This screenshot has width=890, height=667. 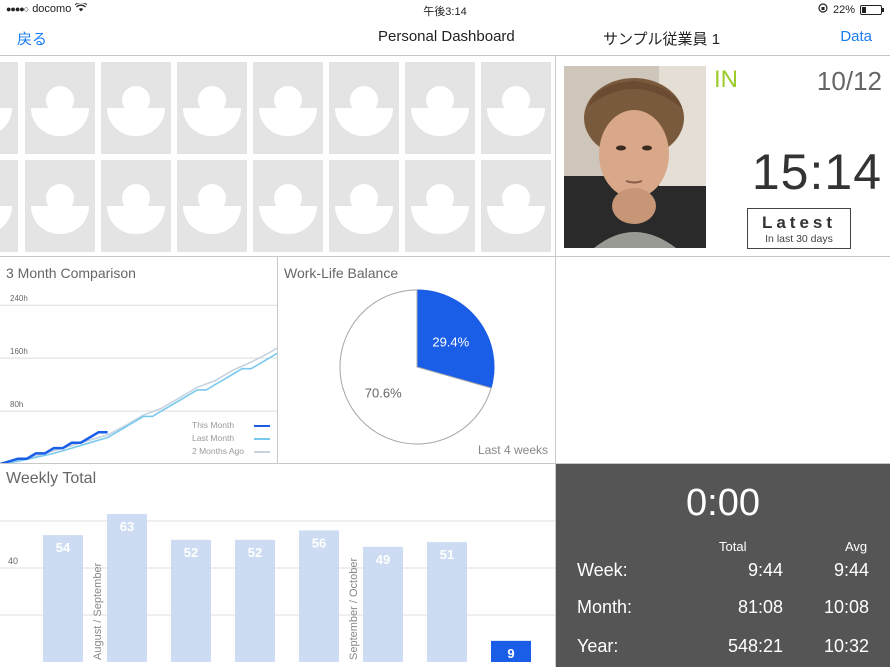 What do you see at coordinates (799, 239) in the screenshot?
I see `latest-sub-label: In last 30 days` at bounding box center [799, 239].